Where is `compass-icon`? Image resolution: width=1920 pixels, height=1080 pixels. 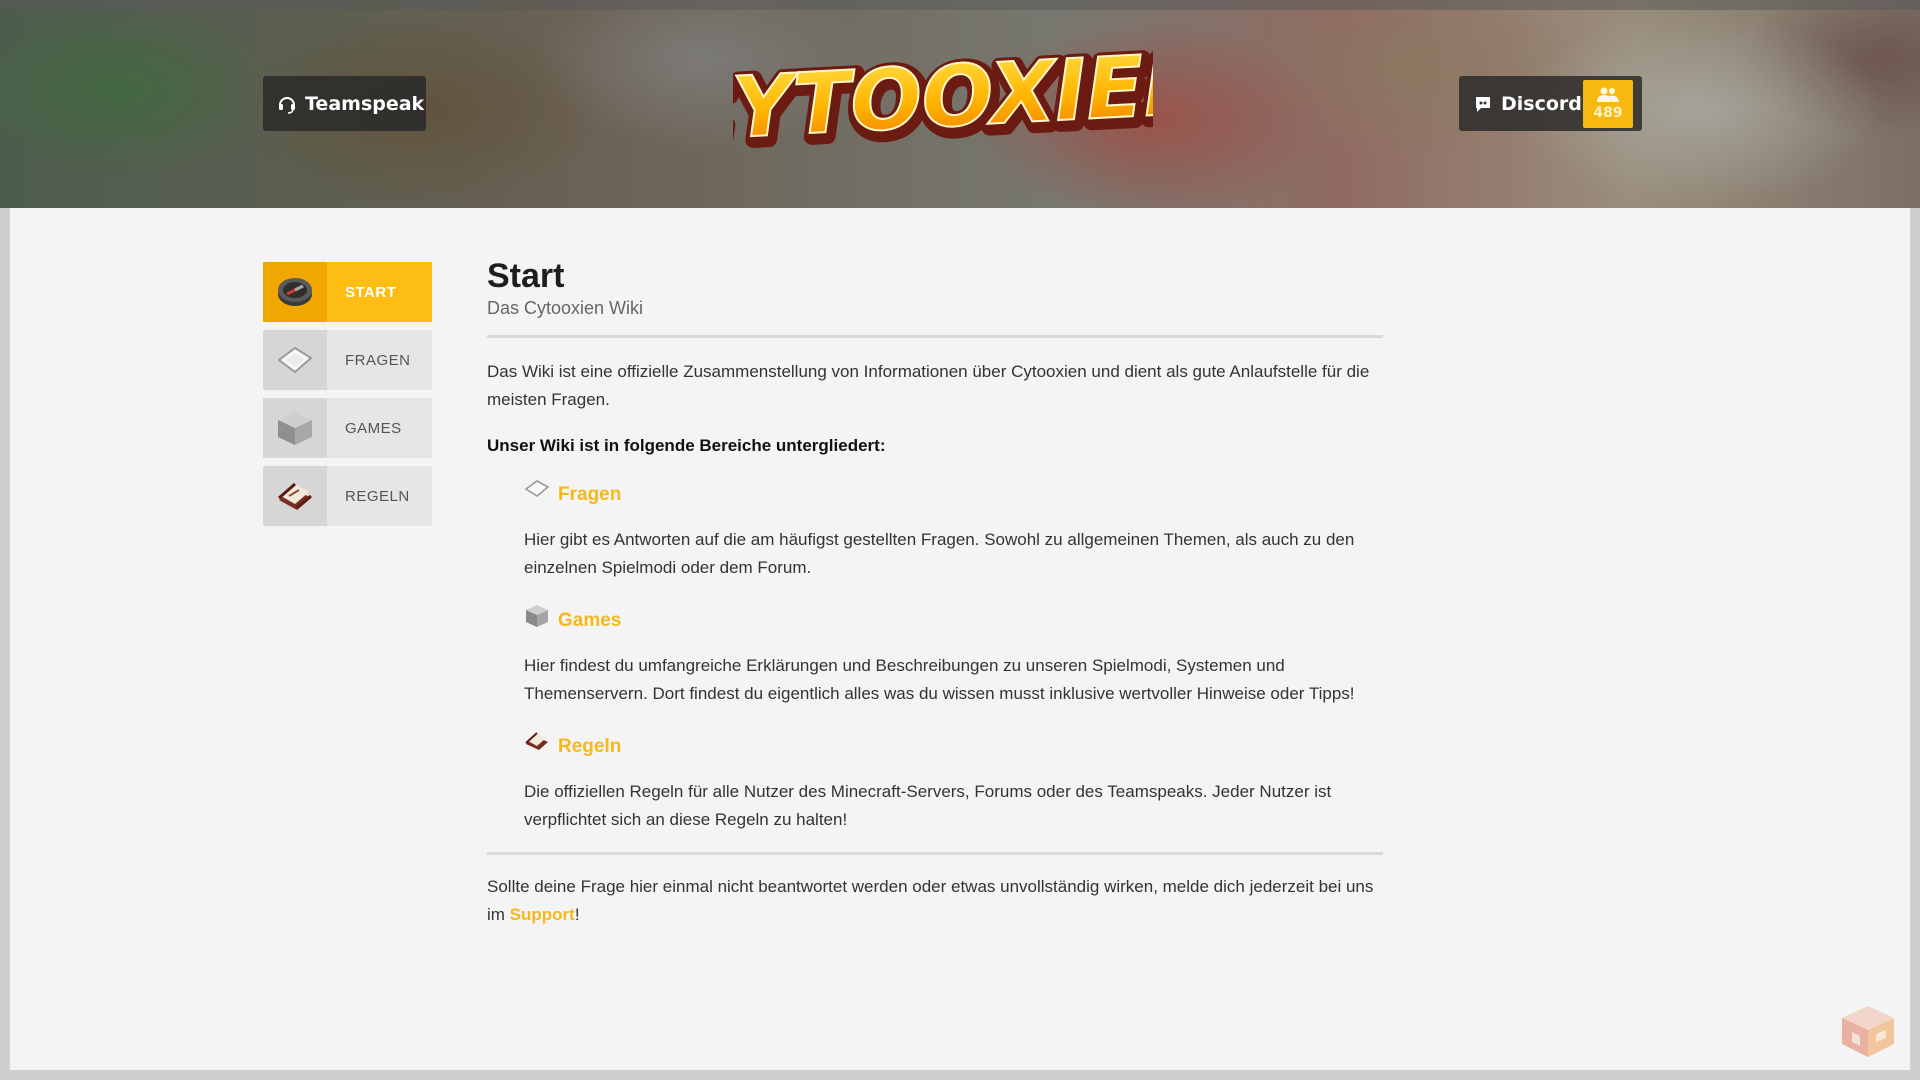 compass-icon is located at coordinates (295, 292).